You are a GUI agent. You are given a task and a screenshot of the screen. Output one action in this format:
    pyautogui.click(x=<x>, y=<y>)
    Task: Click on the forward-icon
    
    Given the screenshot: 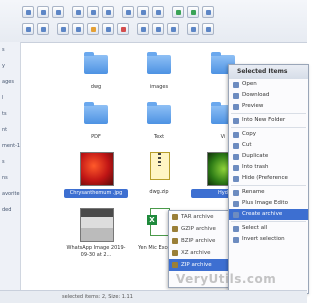 What is the action you would take?
    pyautogui.click(x=43, y=12)
    